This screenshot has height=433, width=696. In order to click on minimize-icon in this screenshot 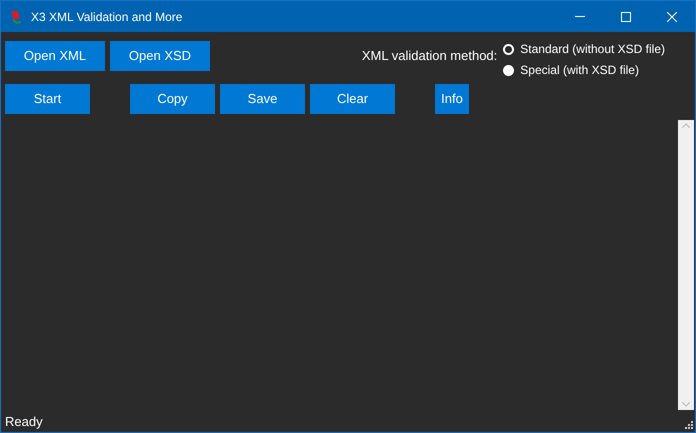, I will do `click(580, 16)`.